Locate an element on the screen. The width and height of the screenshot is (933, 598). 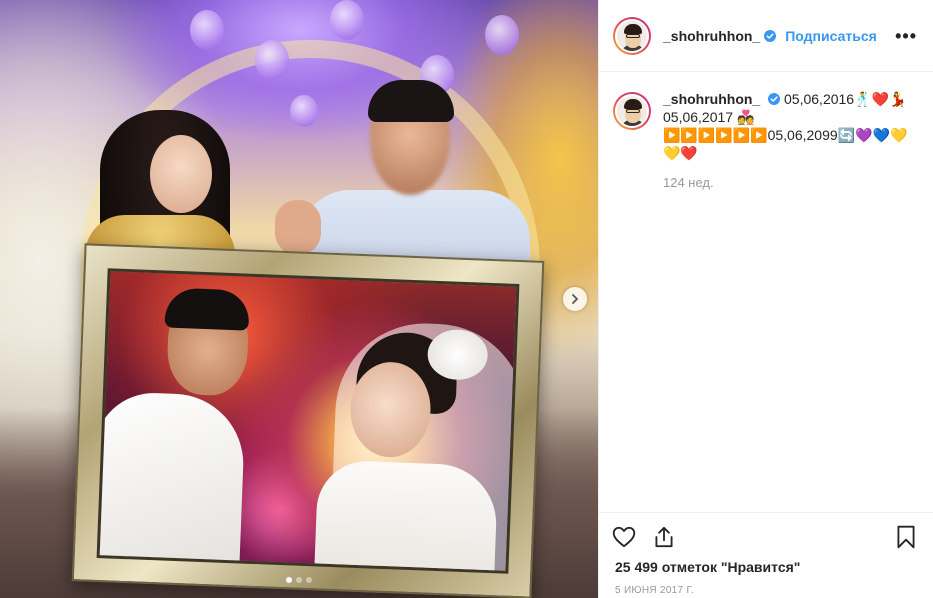
post-header: _shohruhhon_ Подписаться ••• is located at coordinates (766, 36).